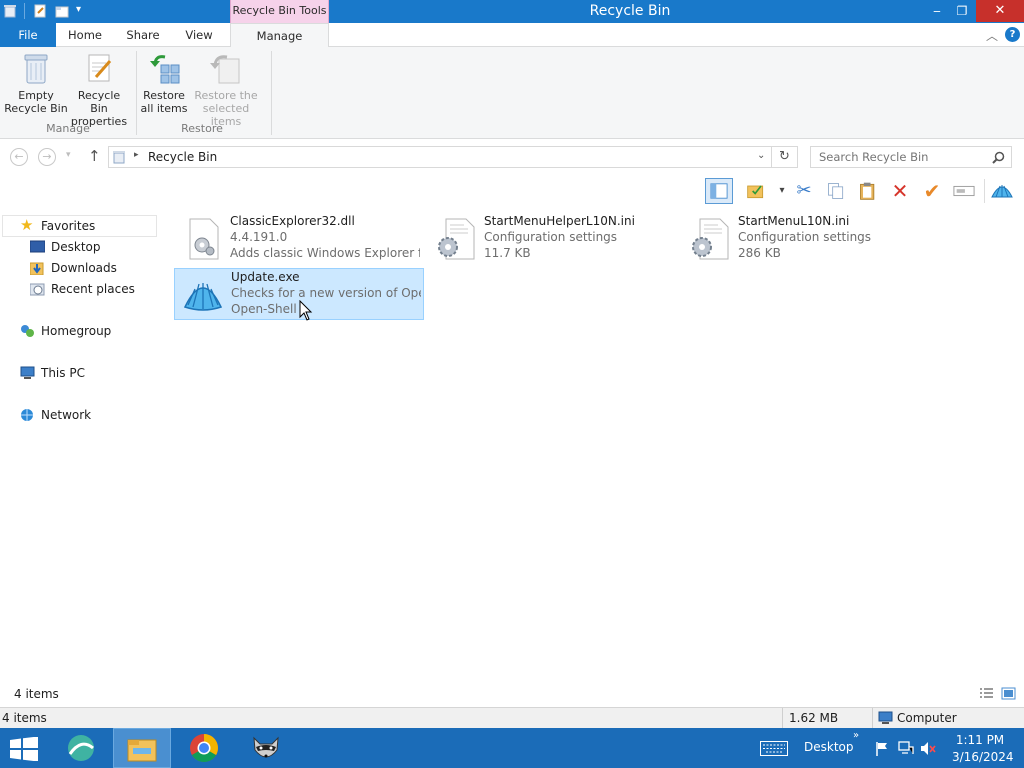 The width and height of the screenshot is (1024, 768). I want to click on nav-item-favorites: ★ Favorites, so click(85, 226).